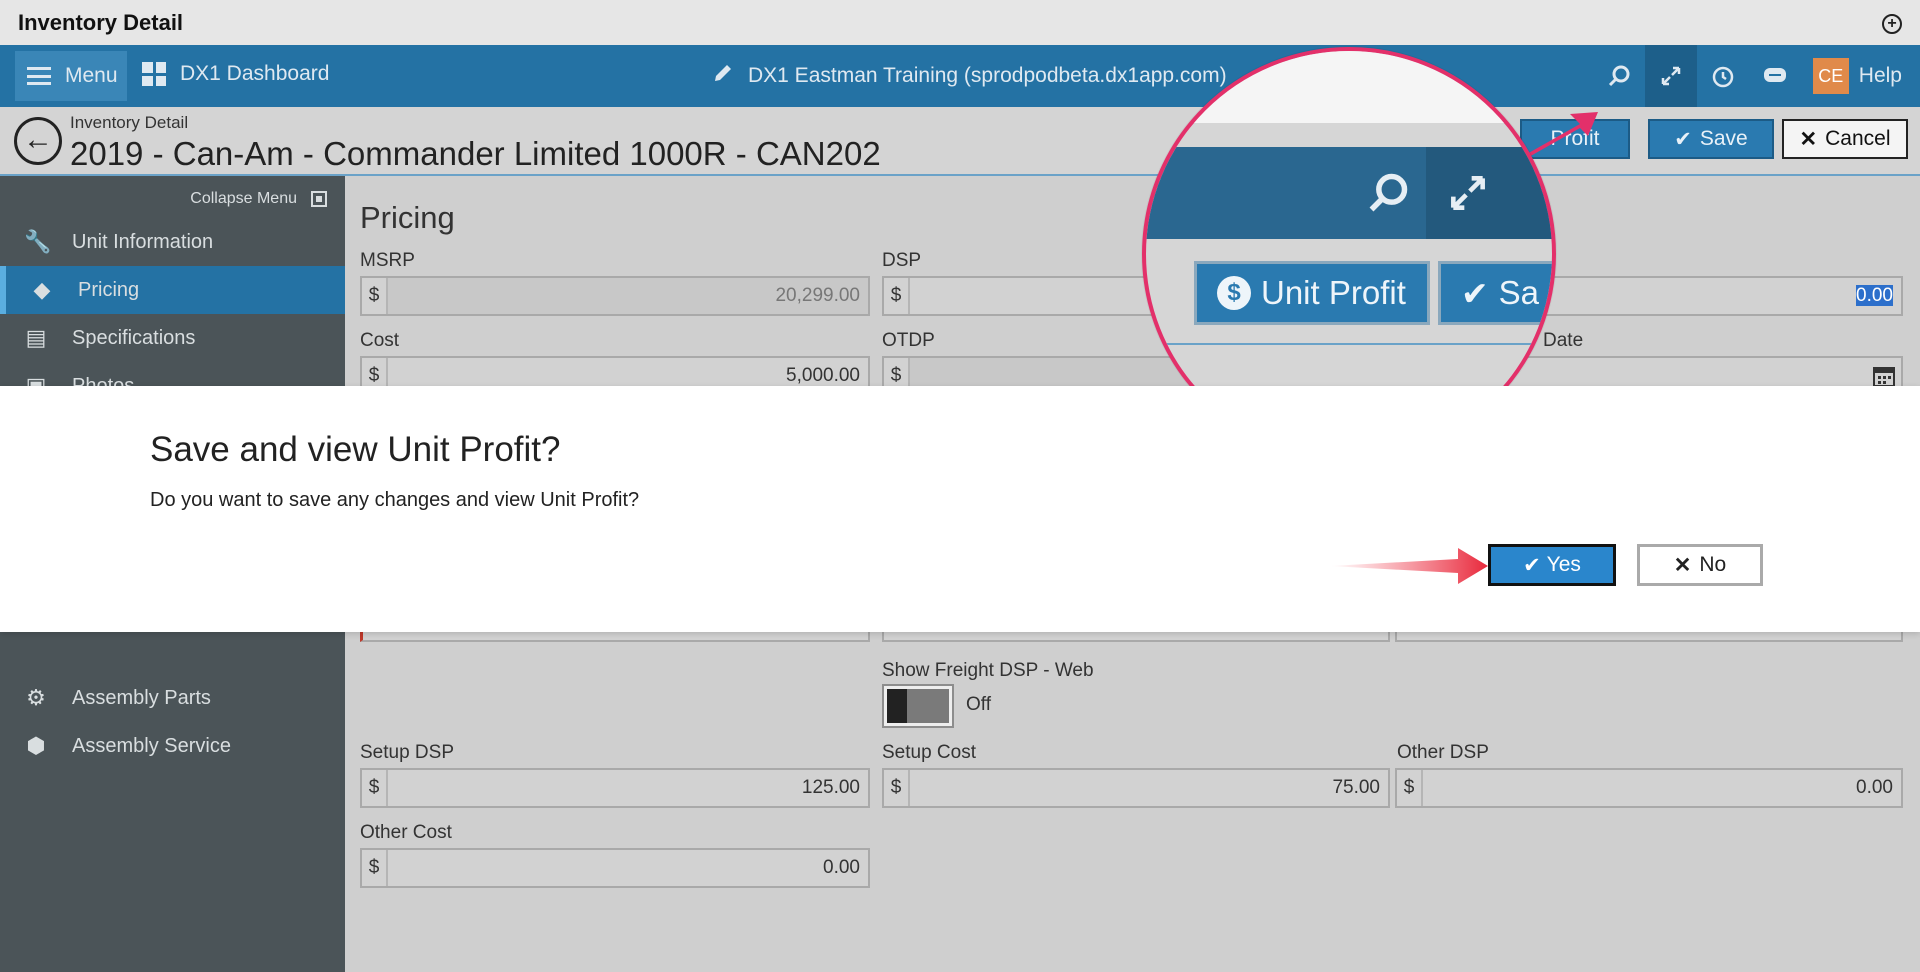 The width and height of the screenshot is (1920, 972). I want to click on show-freight-label: Show Freight DSP - Web, so click(988, 670).